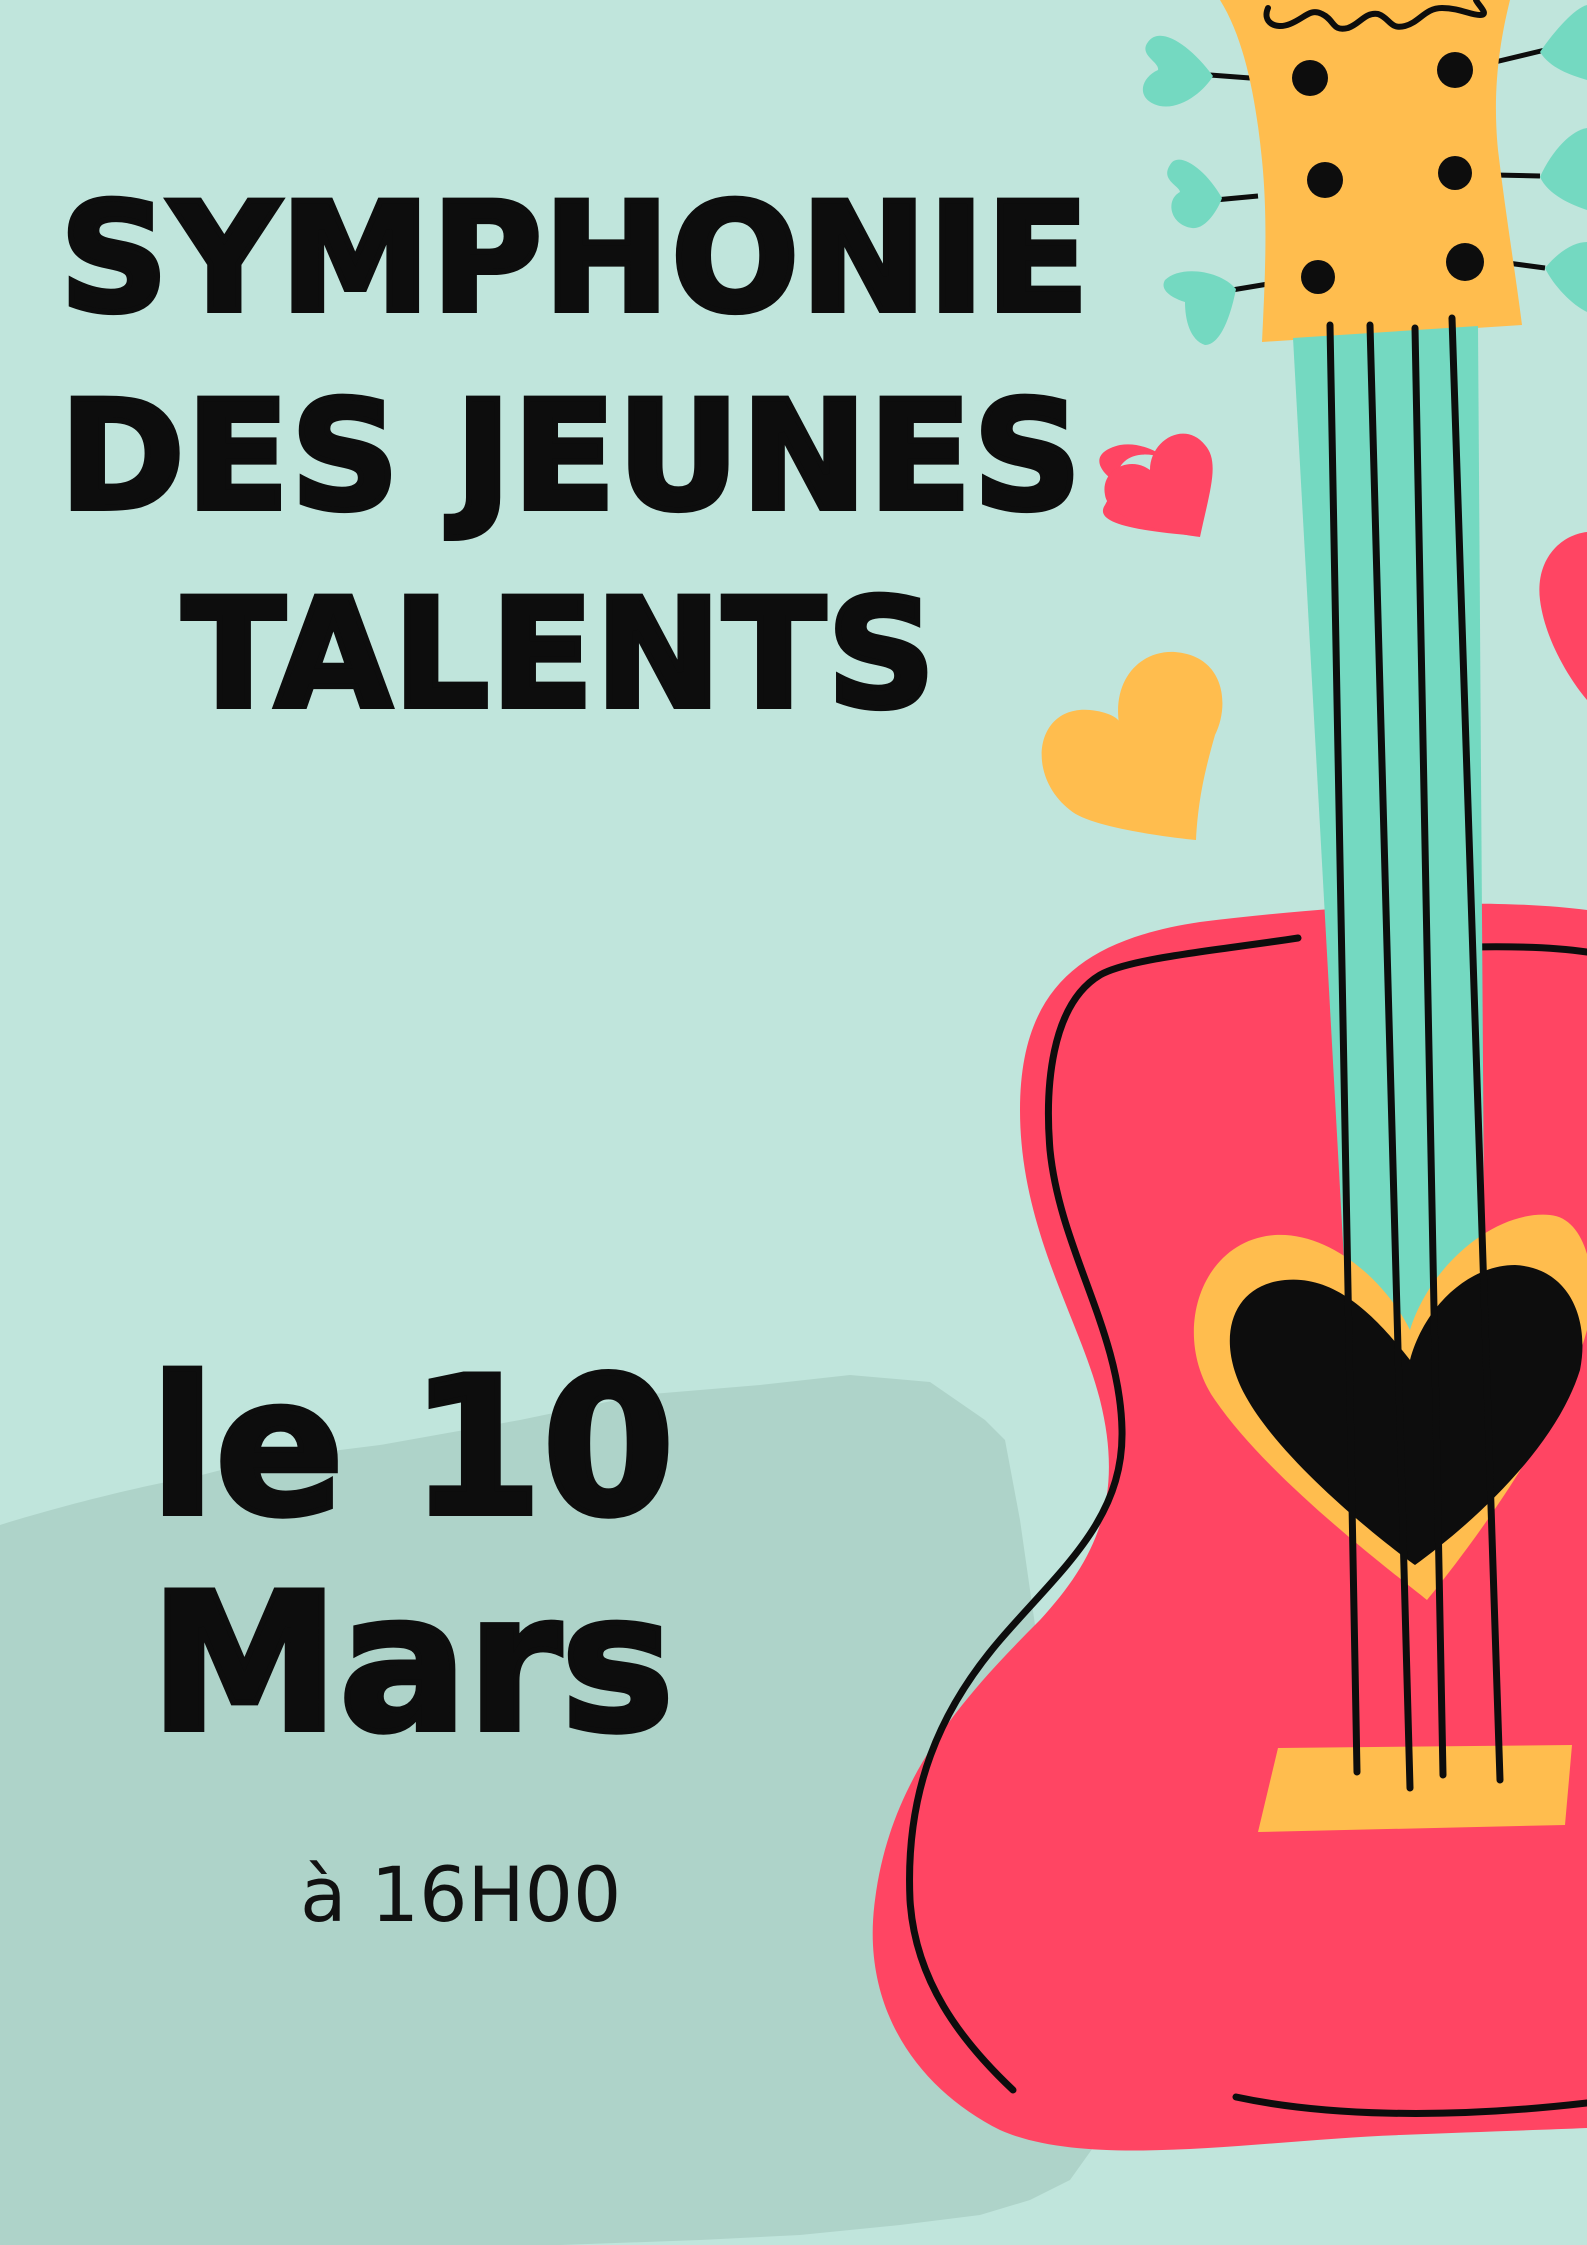 Image resolution: width=1587 pixels, height=2245 pixels. I want to click on guitar-headstock, so click(1371, 171).